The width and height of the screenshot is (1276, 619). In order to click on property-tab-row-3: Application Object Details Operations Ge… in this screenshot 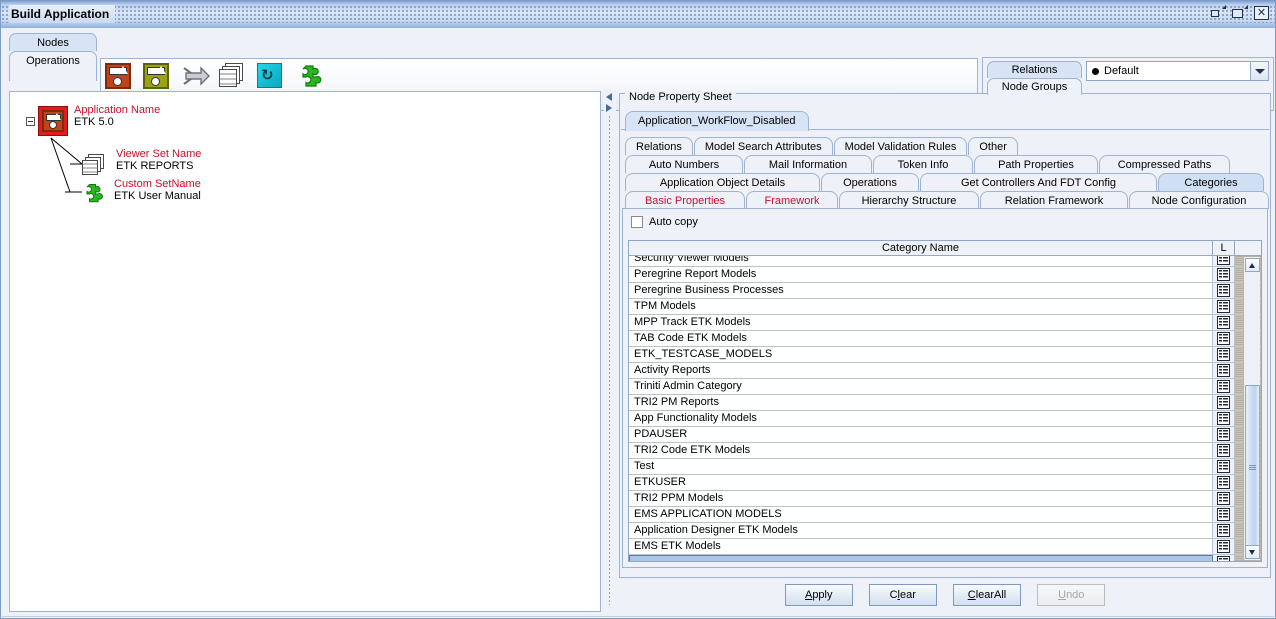, I will do `click(944, 181)`.